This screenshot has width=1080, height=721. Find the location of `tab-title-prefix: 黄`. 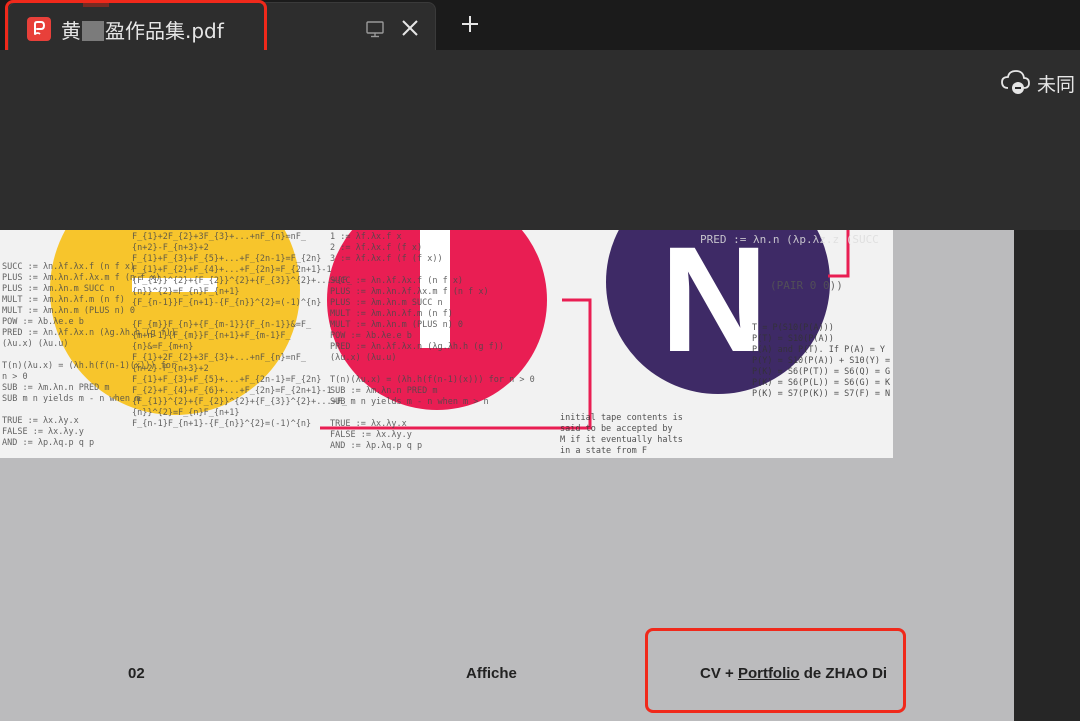

tab-title-prefix: 黄 is located at coordinates (71, 31).